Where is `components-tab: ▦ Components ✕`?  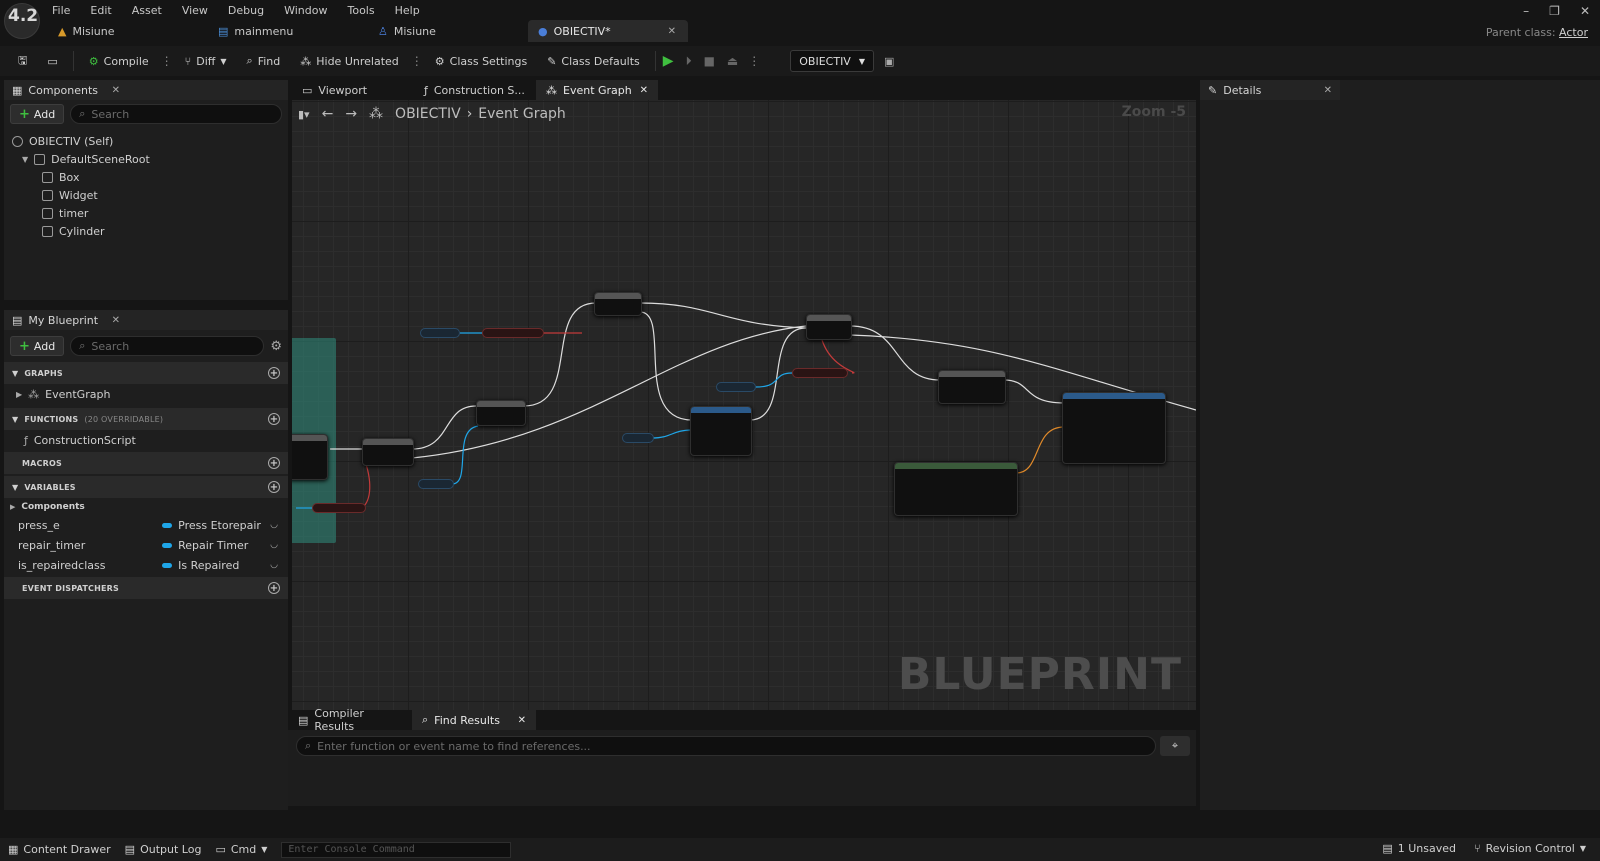 components-tab: ▦ Components ✕ is located at coordinates (146, 90).